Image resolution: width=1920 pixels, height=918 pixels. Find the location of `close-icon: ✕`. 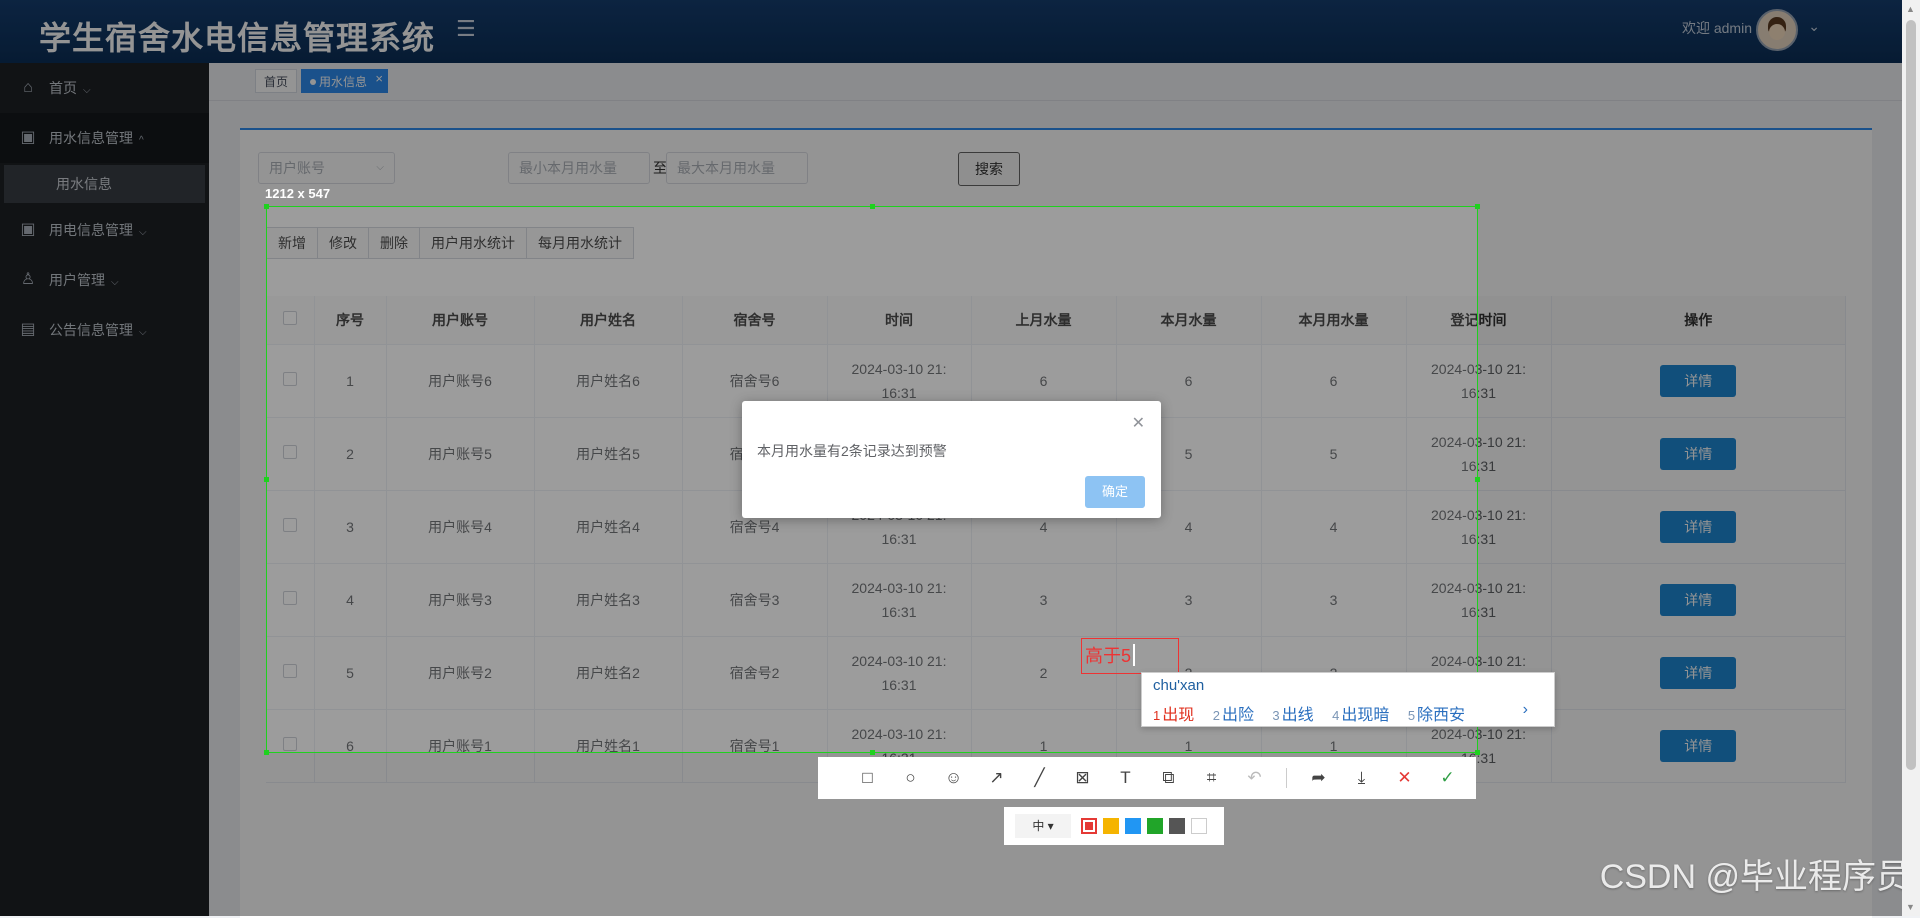

close-icon: ✕ is located at coordinates (1138, 423).